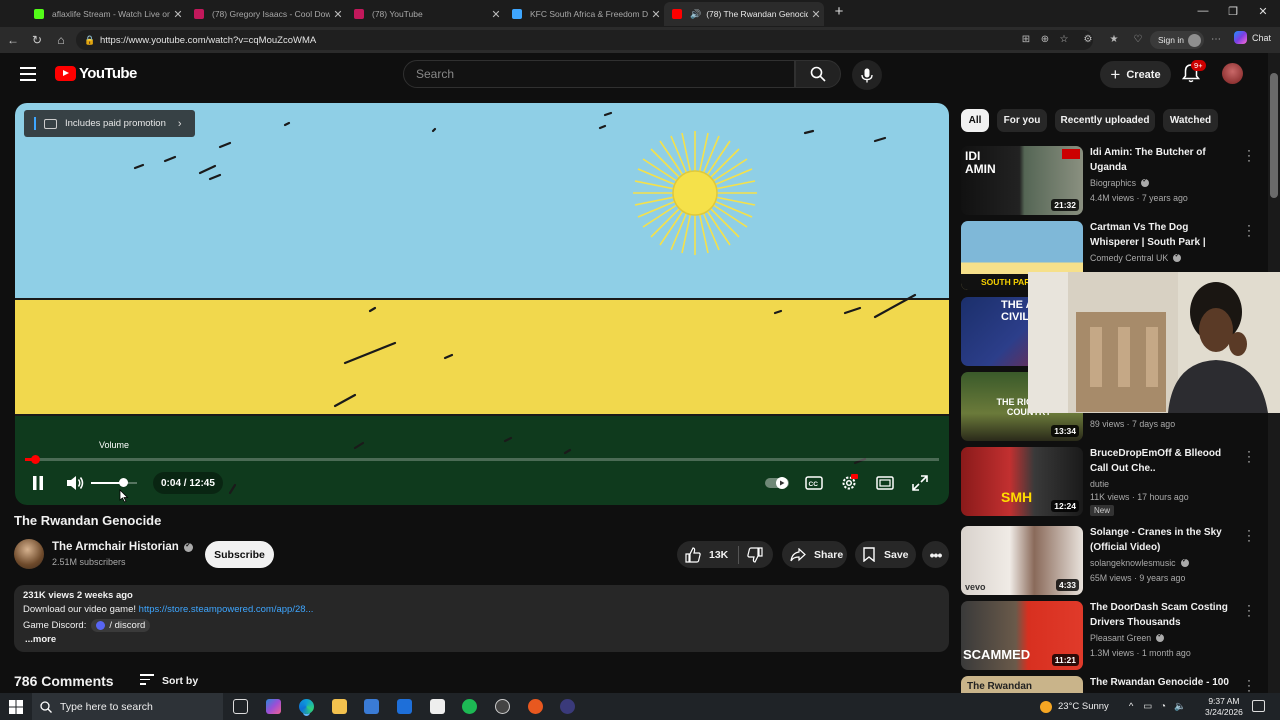  I want to click on video-channel: Comedy Central UK, so click(1136, 257).